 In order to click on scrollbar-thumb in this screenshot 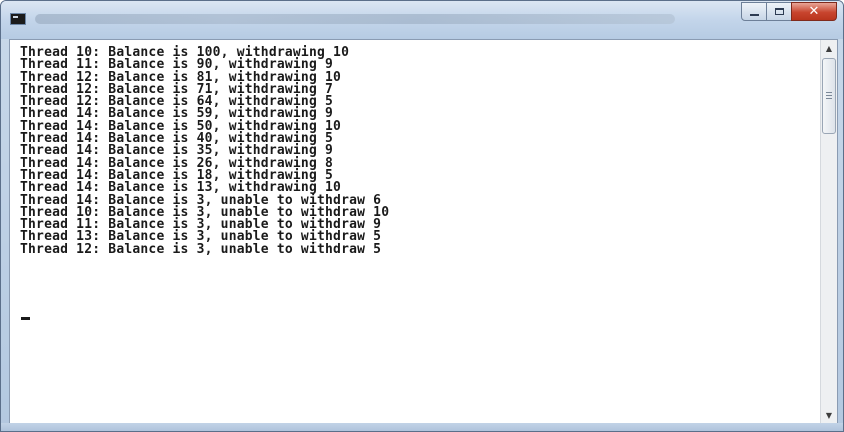, I will do `click(829, 96)`.